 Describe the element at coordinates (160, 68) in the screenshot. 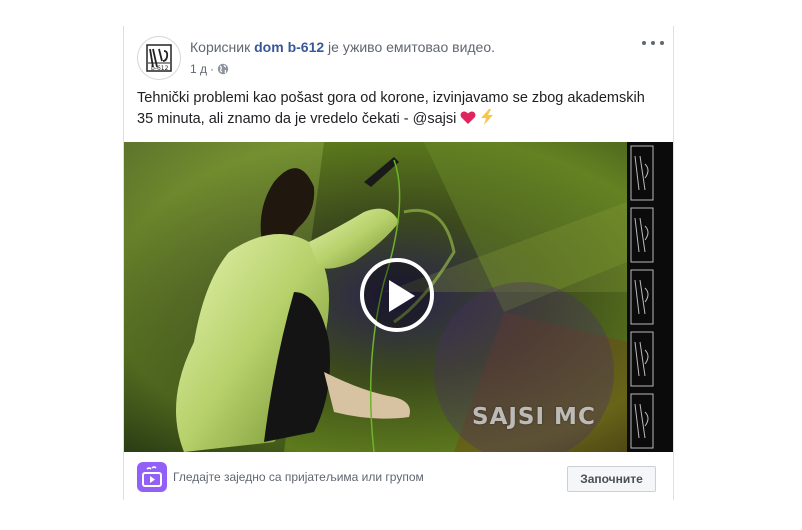

I see `svg-text: b-612` at that location.